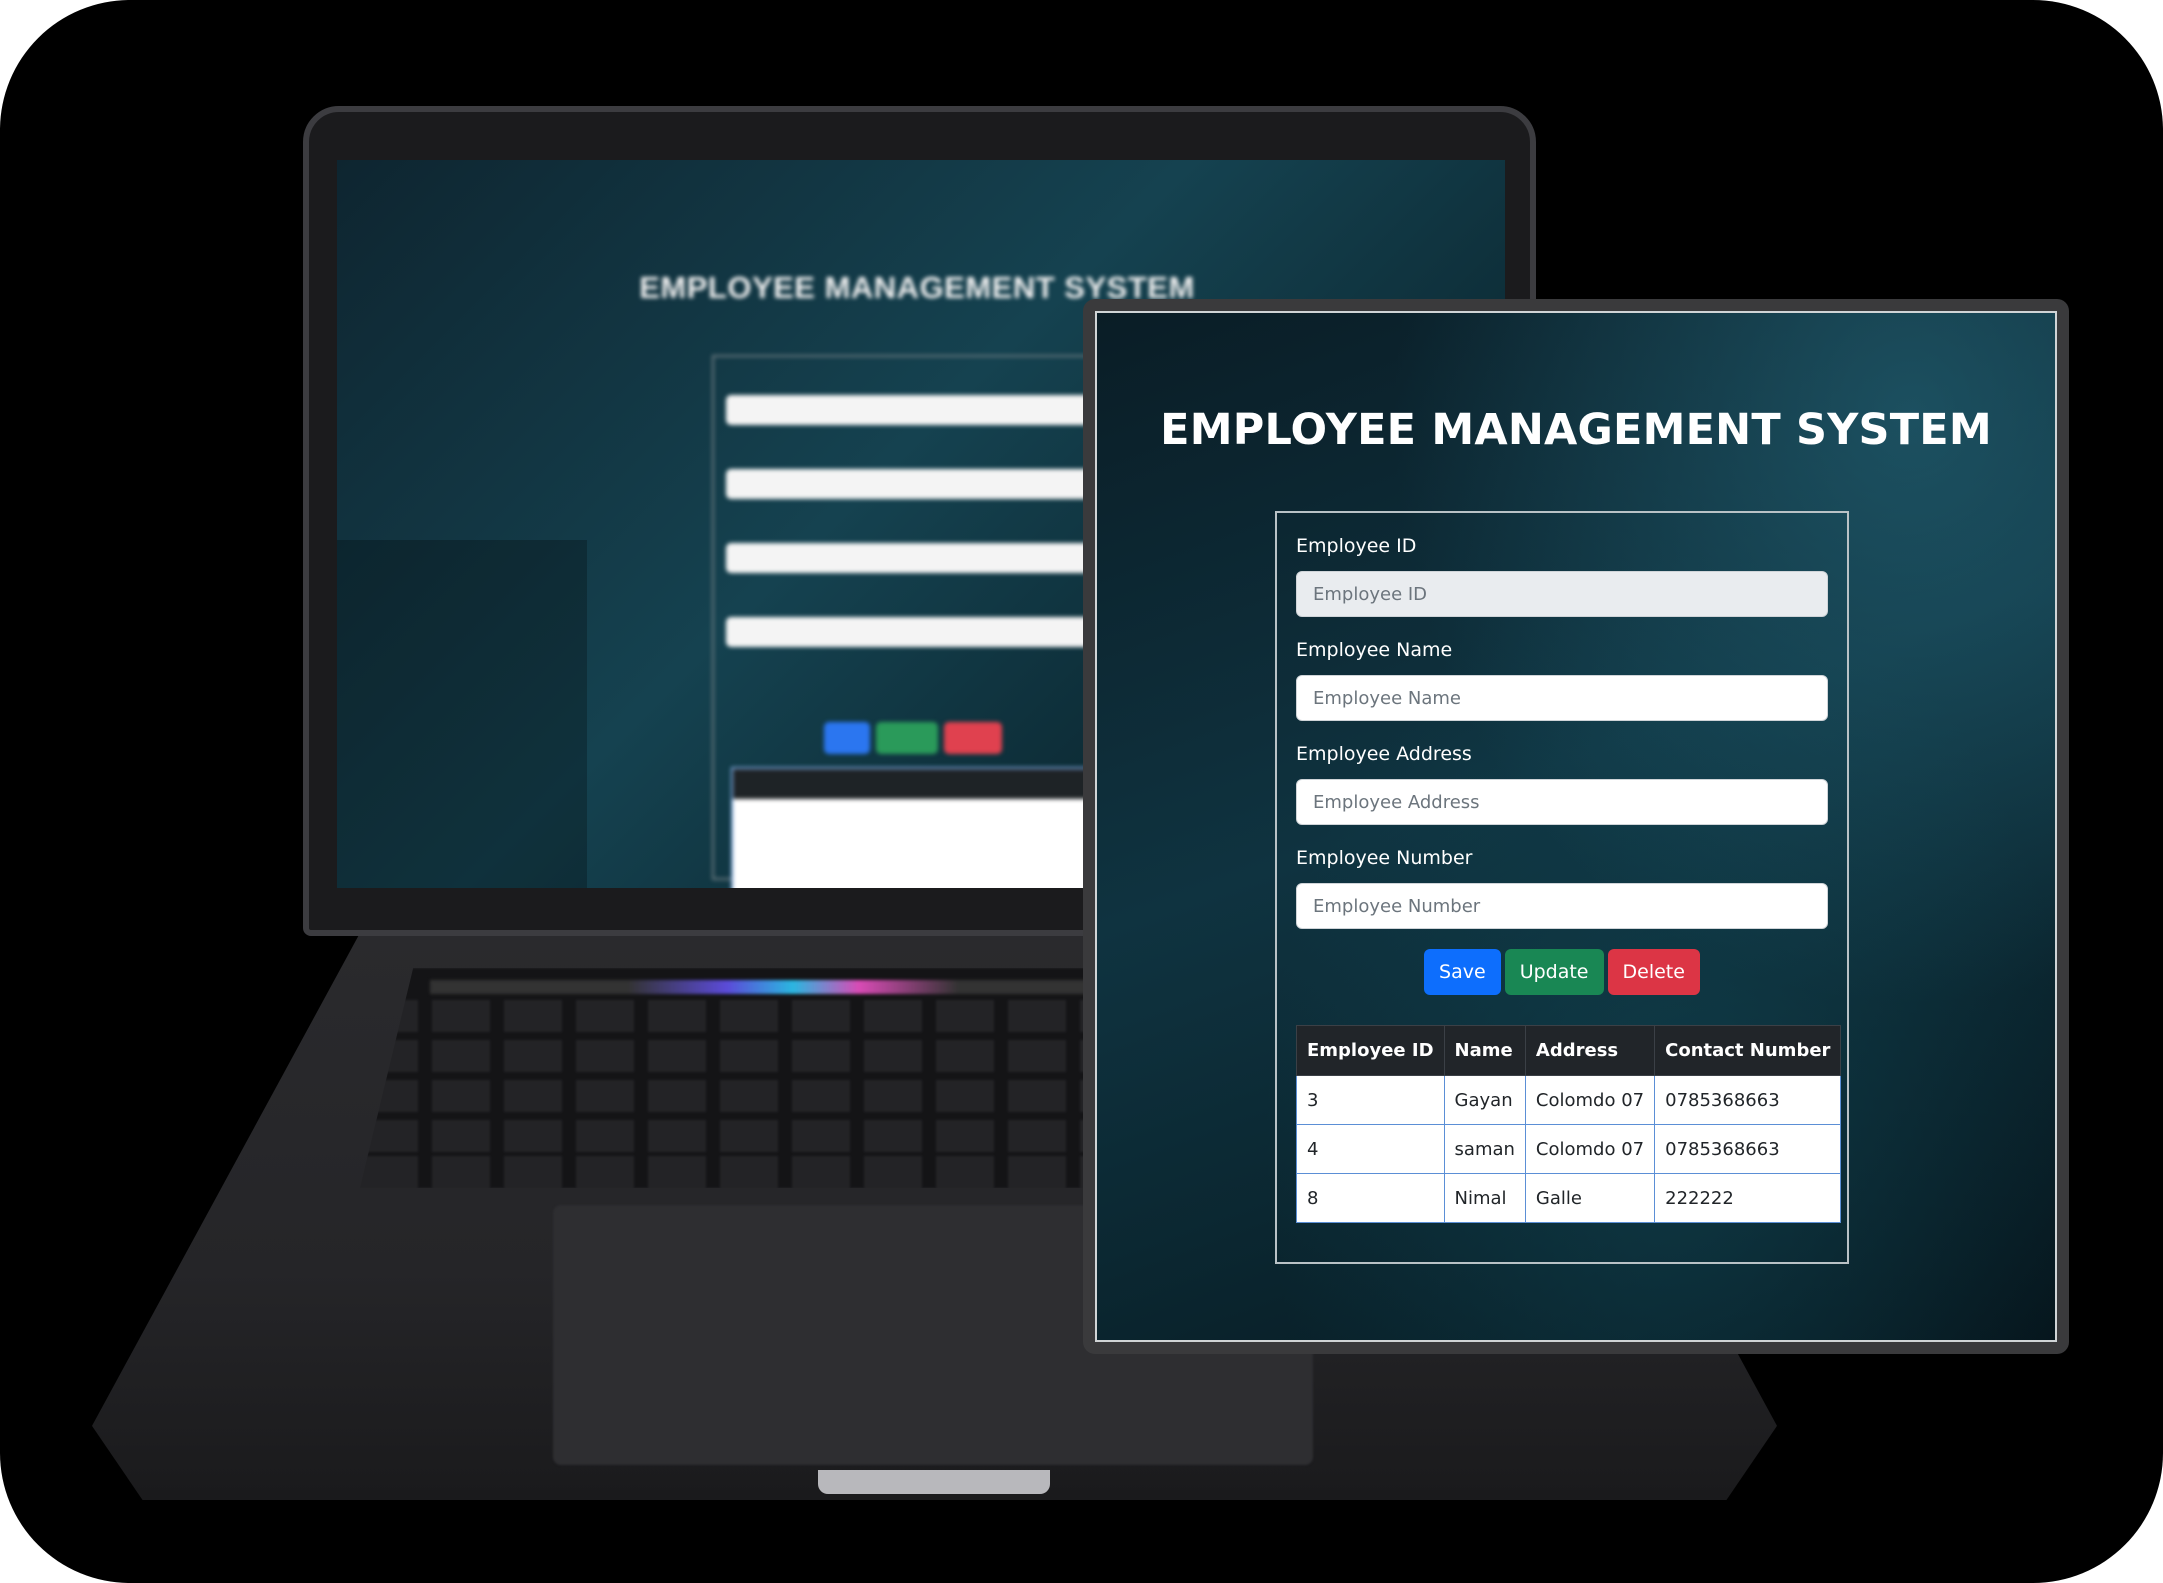  I want to click on employee-address-label: Employee Address, so click(1384, 754).